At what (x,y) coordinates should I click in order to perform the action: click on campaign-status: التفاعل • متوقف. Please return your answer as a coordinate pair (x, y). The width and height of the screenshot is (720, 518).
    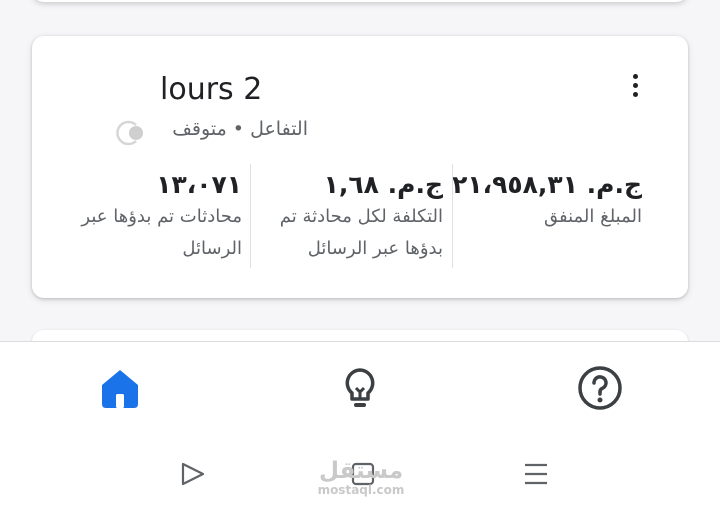
    Looking at the image, I should click on (240, 129).